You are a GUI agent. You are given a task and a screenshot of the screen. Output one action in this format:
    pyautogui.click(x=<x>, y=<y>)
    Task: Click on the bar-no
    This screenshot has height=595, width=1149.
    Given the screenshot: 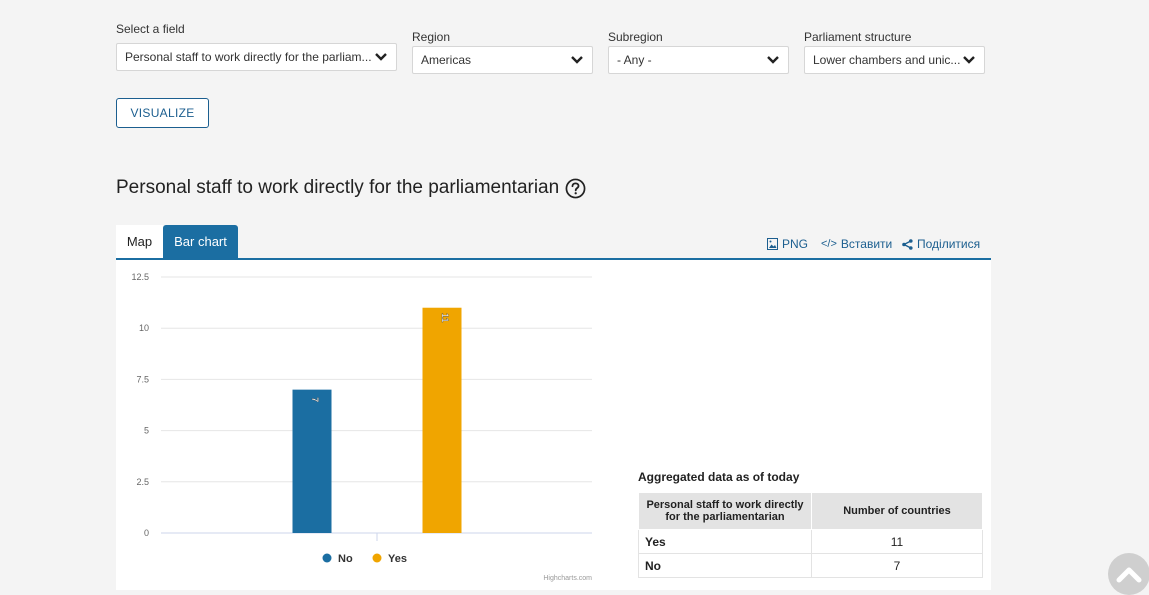 What is the action you would take?
    pyautogui.click(x=312, y=461)
    